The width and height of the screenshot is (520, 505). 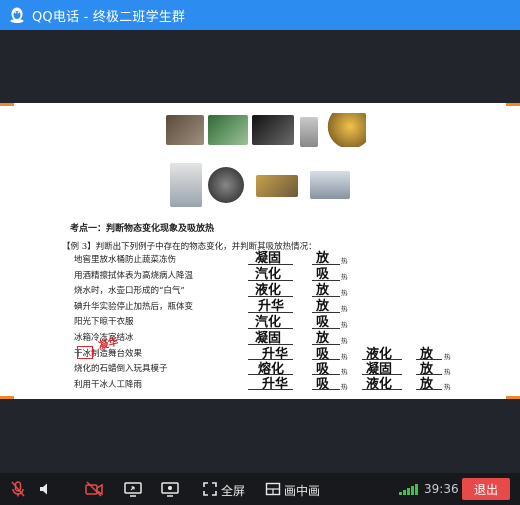 I want to click on signal-strength-icon, so click(x=408, y=489).